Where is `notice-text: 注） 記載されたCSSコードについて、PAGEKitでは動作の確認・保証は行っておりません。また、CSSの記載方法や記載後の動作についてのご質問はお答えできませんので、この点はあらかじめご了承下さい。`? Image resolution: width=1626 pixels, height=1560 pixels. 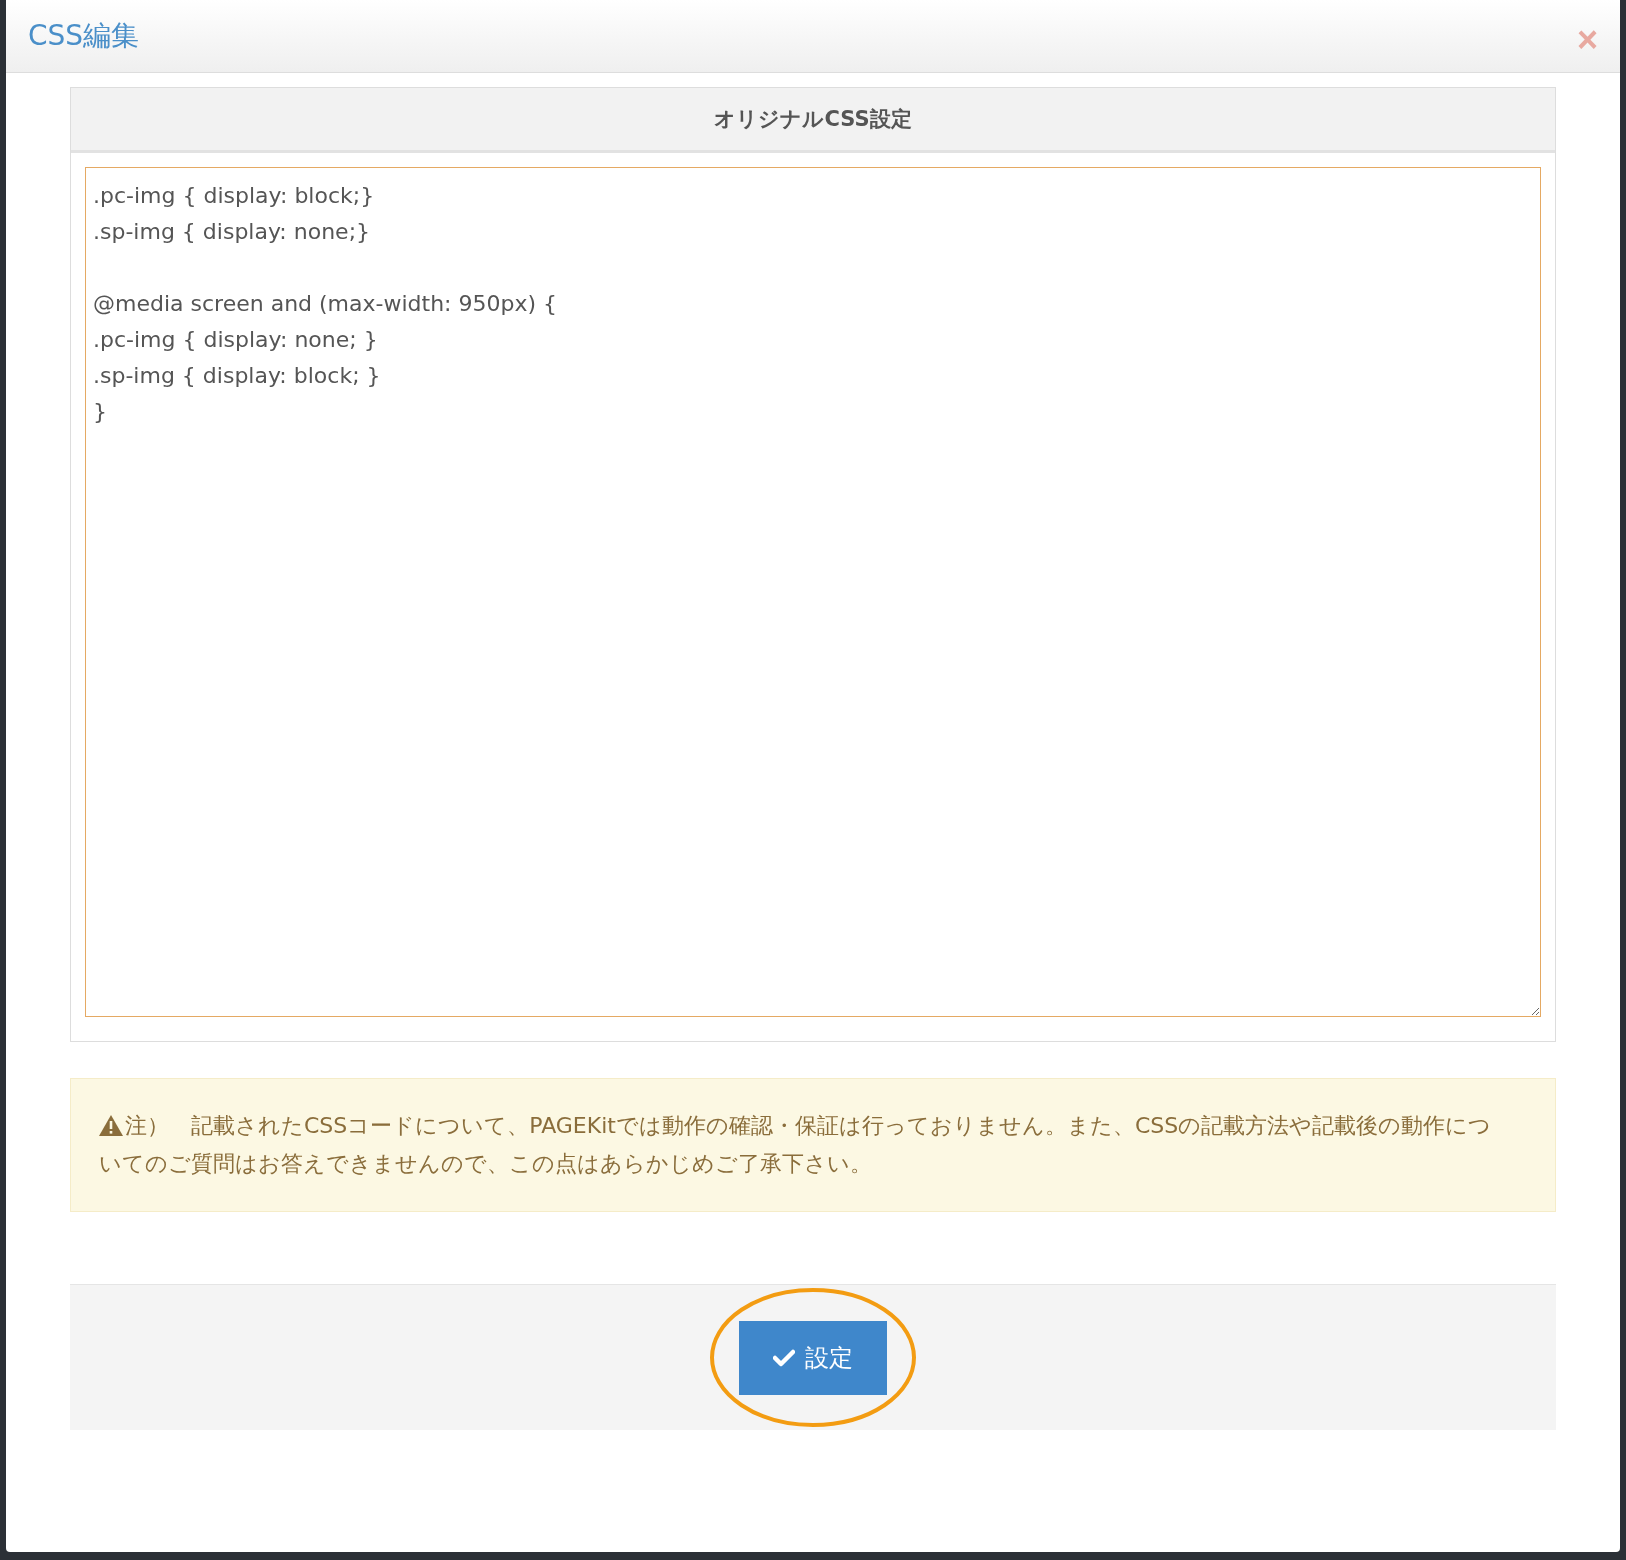
notice-text: 注） 記載されたCSSコードについて、PAGEKitでは動作の確認・保証は行っておりません。また、CSSの記載方法や記載後の動作についてのご質問はお答えできませんので、この点はあらかじめご了承下さい。 is located at coordinates (796, 1145).